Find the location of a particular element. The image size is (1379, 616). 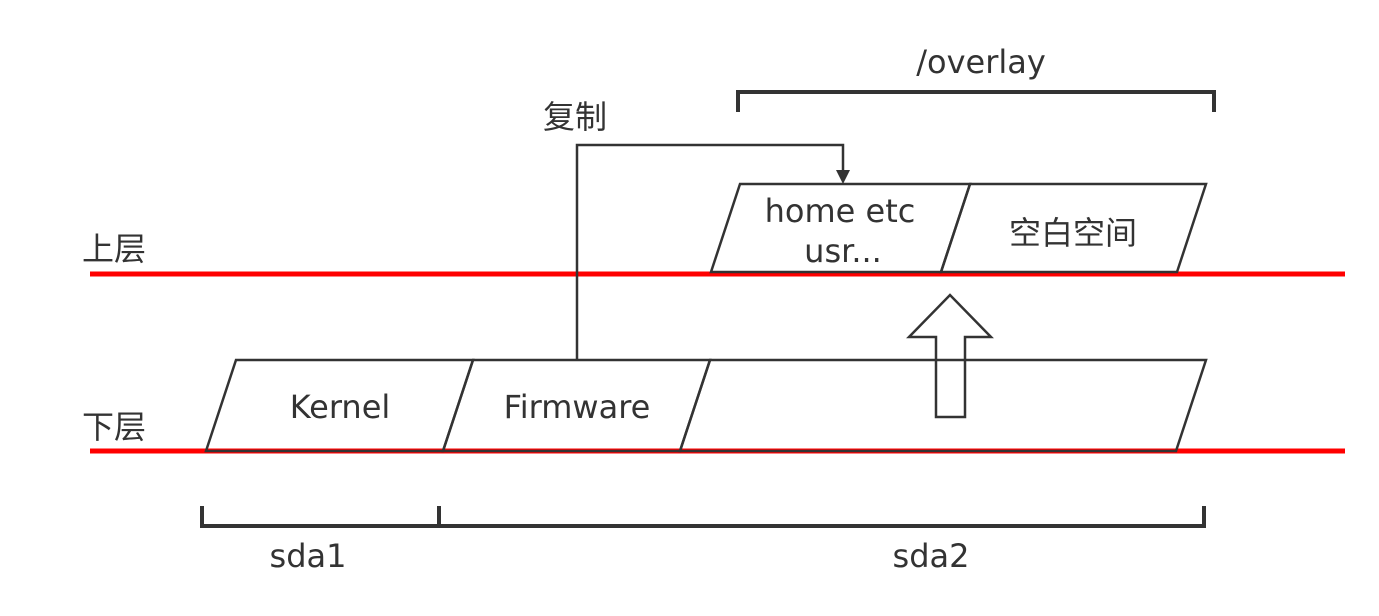

copy-arrowhead-icon is located at coordinates (843, 177).